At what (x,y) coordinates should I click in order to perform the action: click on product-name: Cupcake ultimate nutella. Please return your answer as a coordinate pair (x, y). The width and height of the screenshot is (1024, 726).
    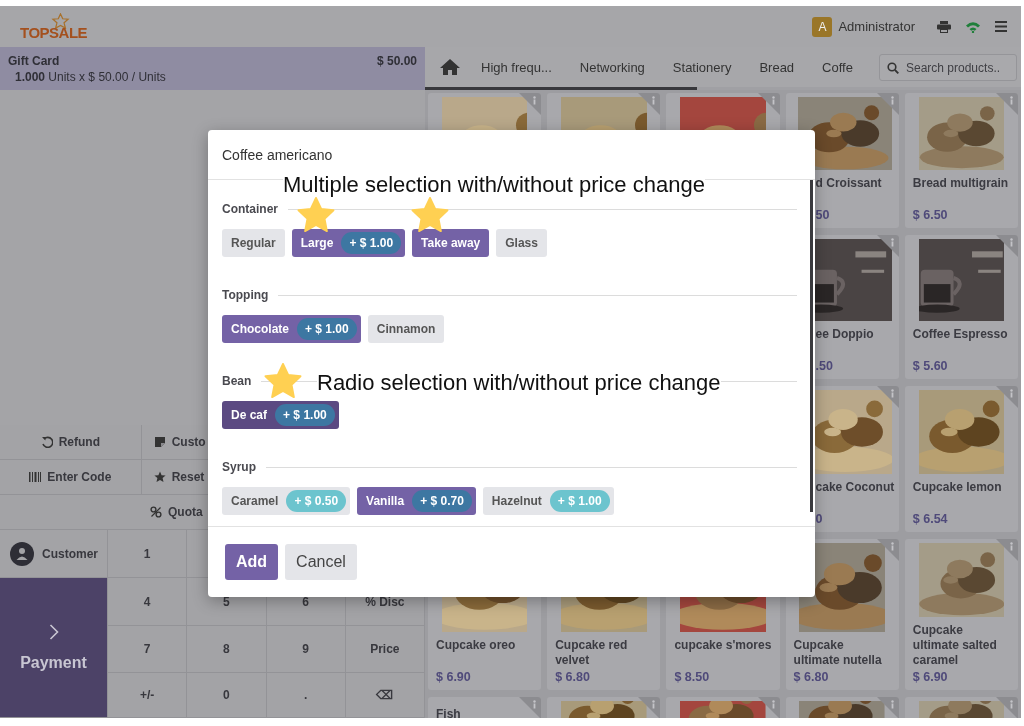
    Looking at the image, I should click on (838, 653).